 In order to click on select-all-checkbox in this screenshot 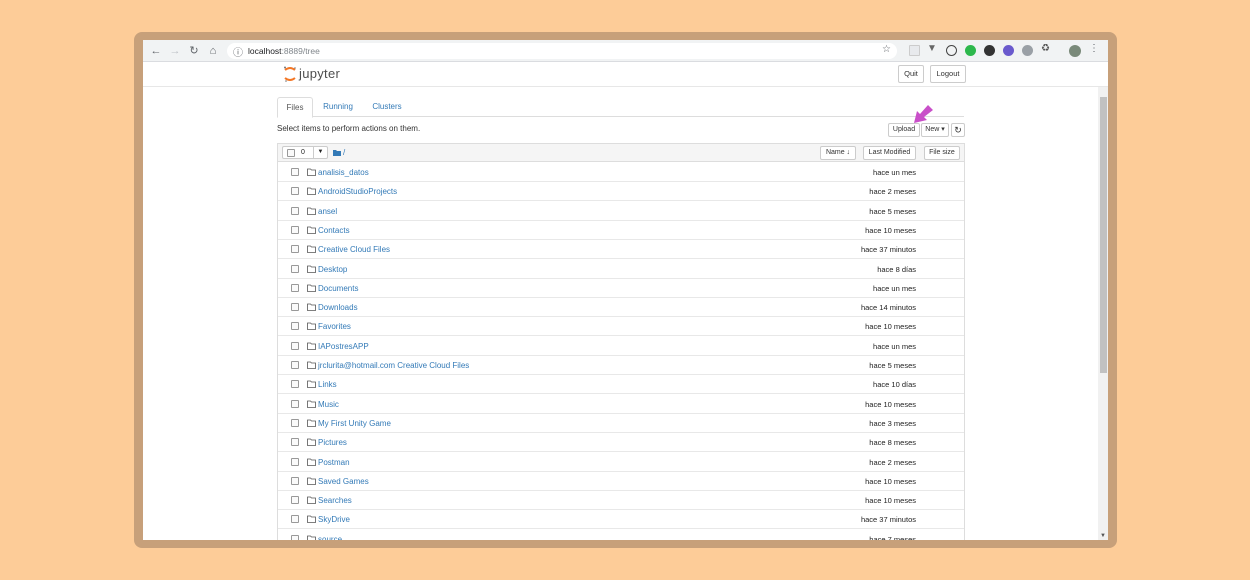, I will do `click(291, 153)`.